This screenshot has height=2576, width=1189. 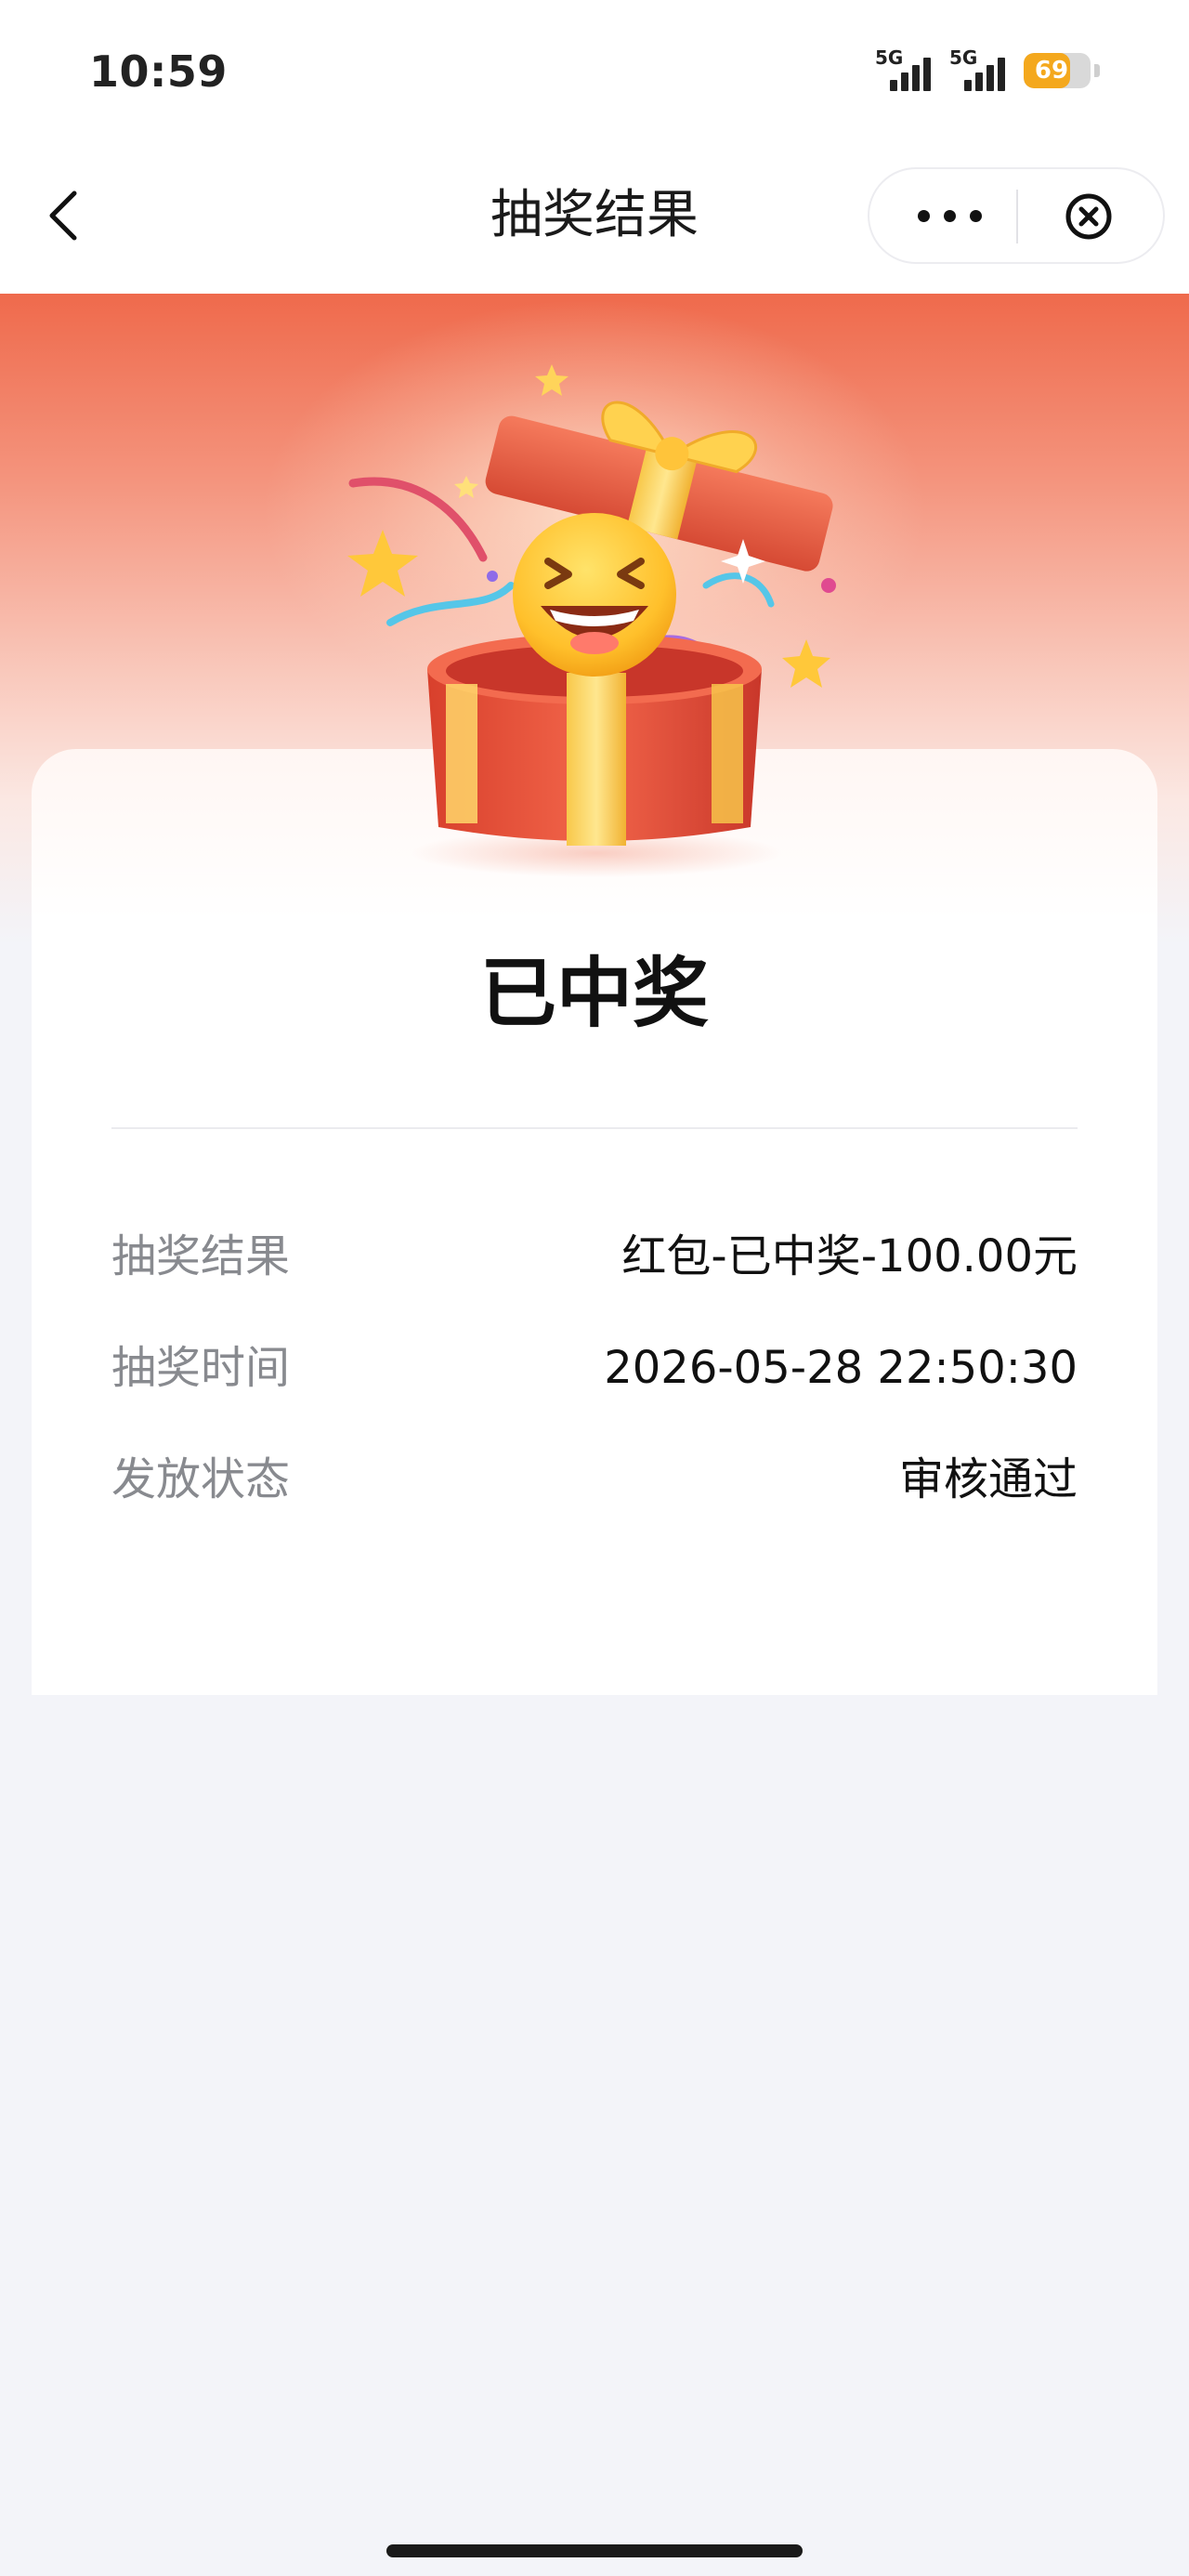 I want to click on info-row-status: 发放状态 审核通过, so click(x=594, y=1479).